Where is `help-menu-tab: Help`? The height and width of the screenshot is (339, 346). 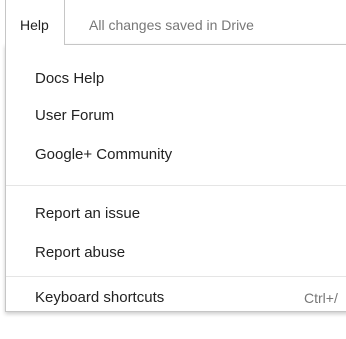
help-menu-tab: Help is located at coordinates (35, 22).